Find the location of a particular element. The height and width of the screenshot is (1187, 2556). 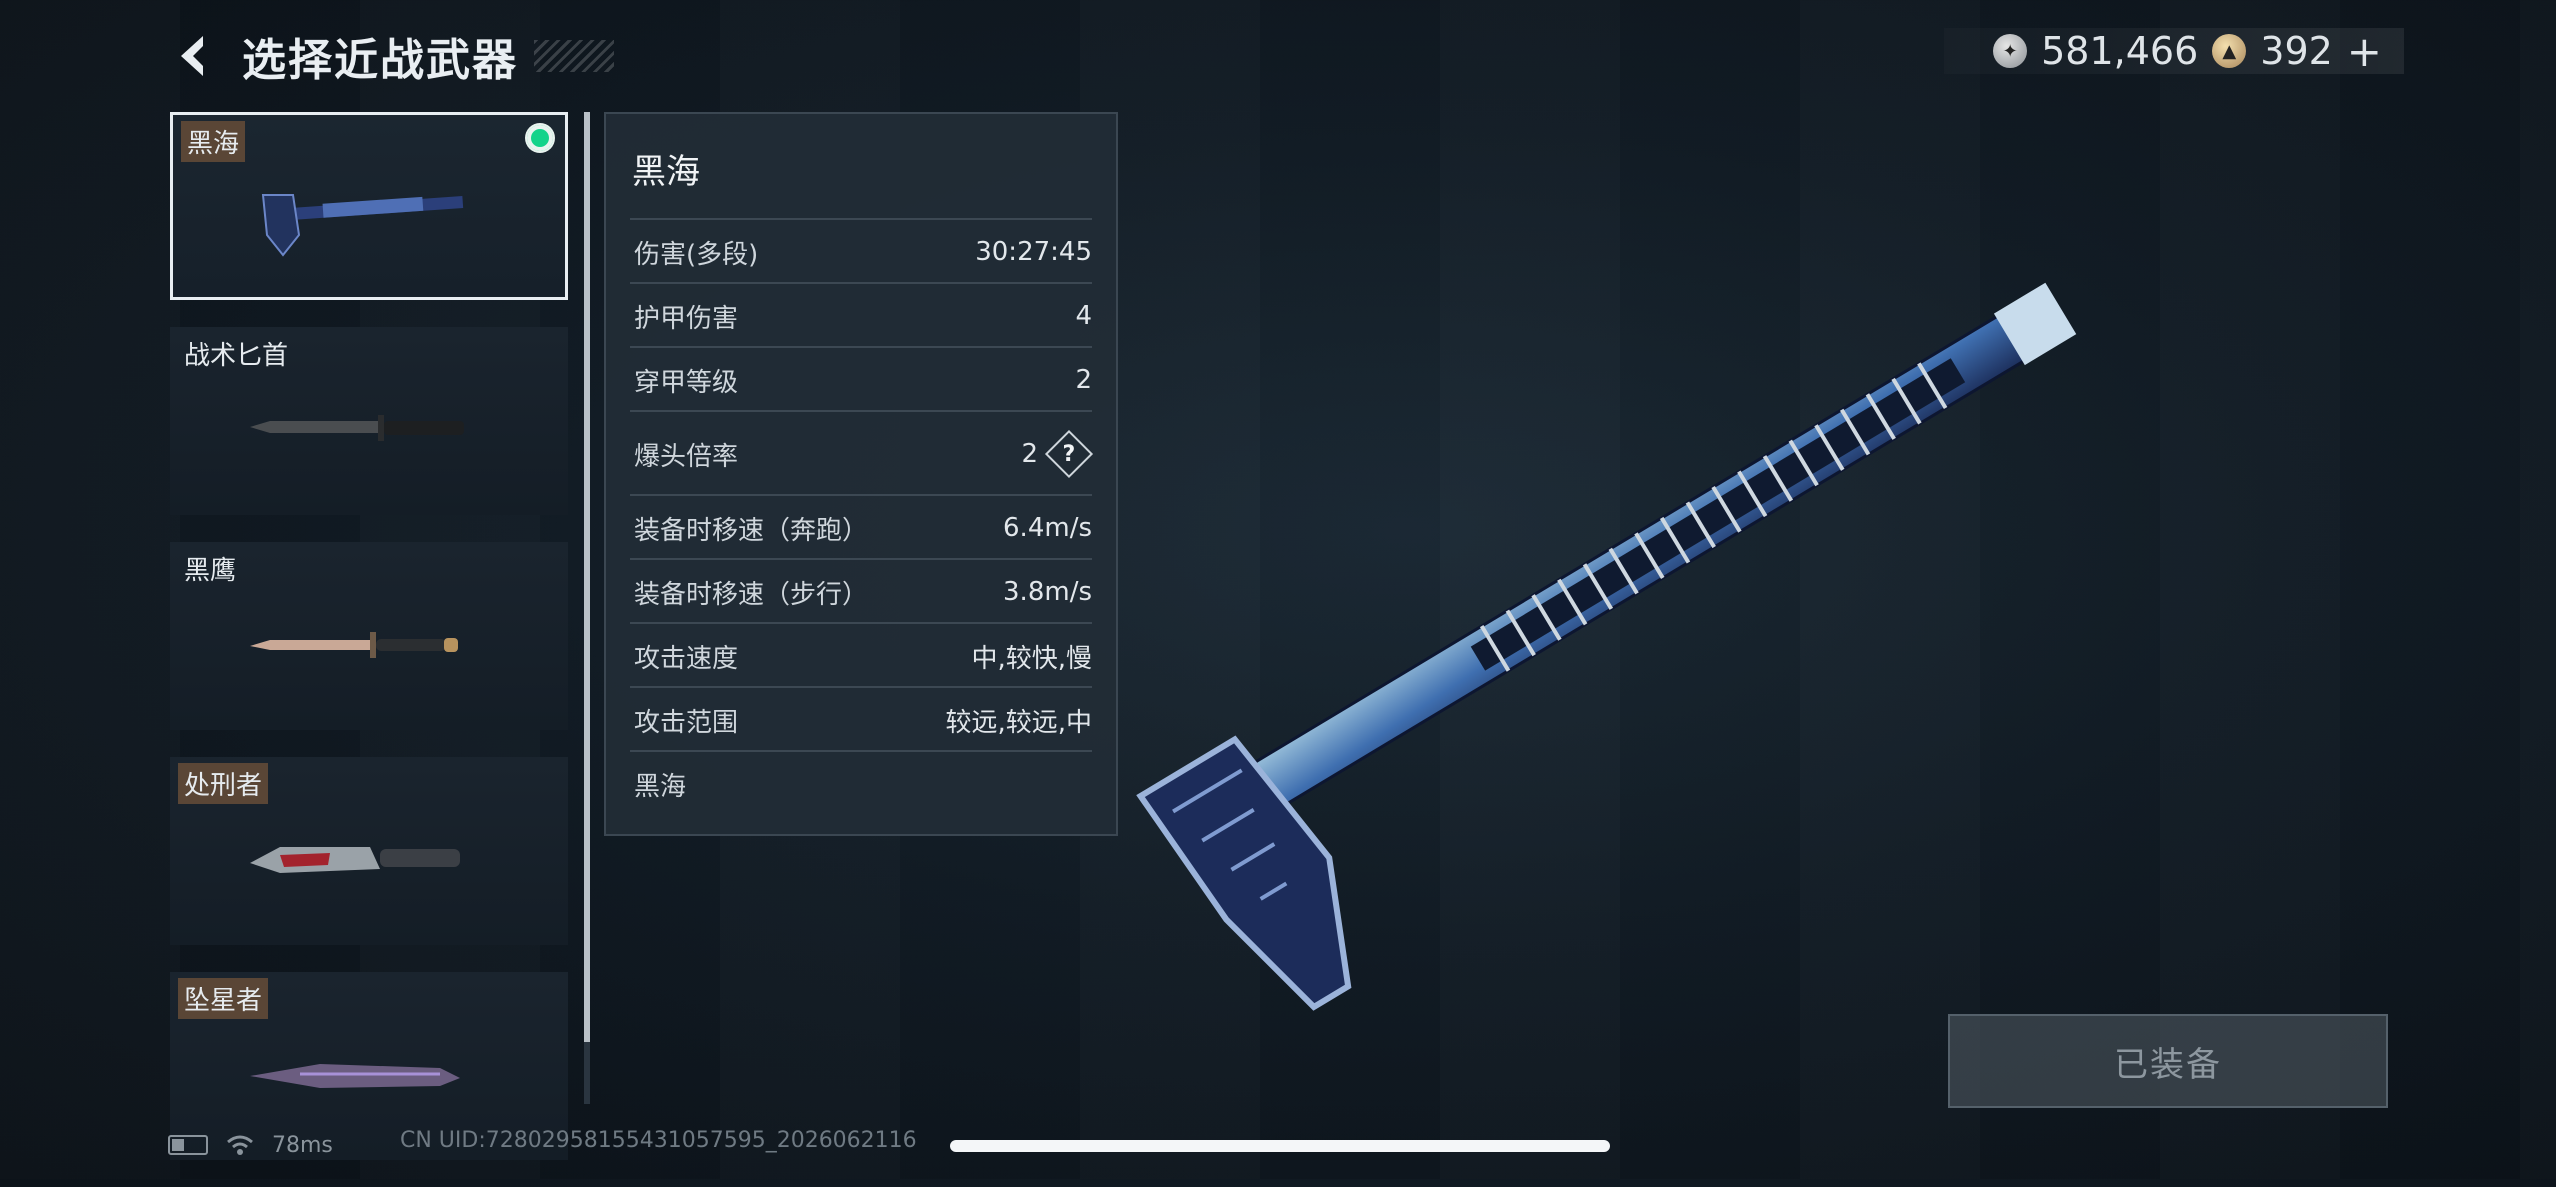

weapon-name: 黑鹰 is located at coordinates (210, 571).